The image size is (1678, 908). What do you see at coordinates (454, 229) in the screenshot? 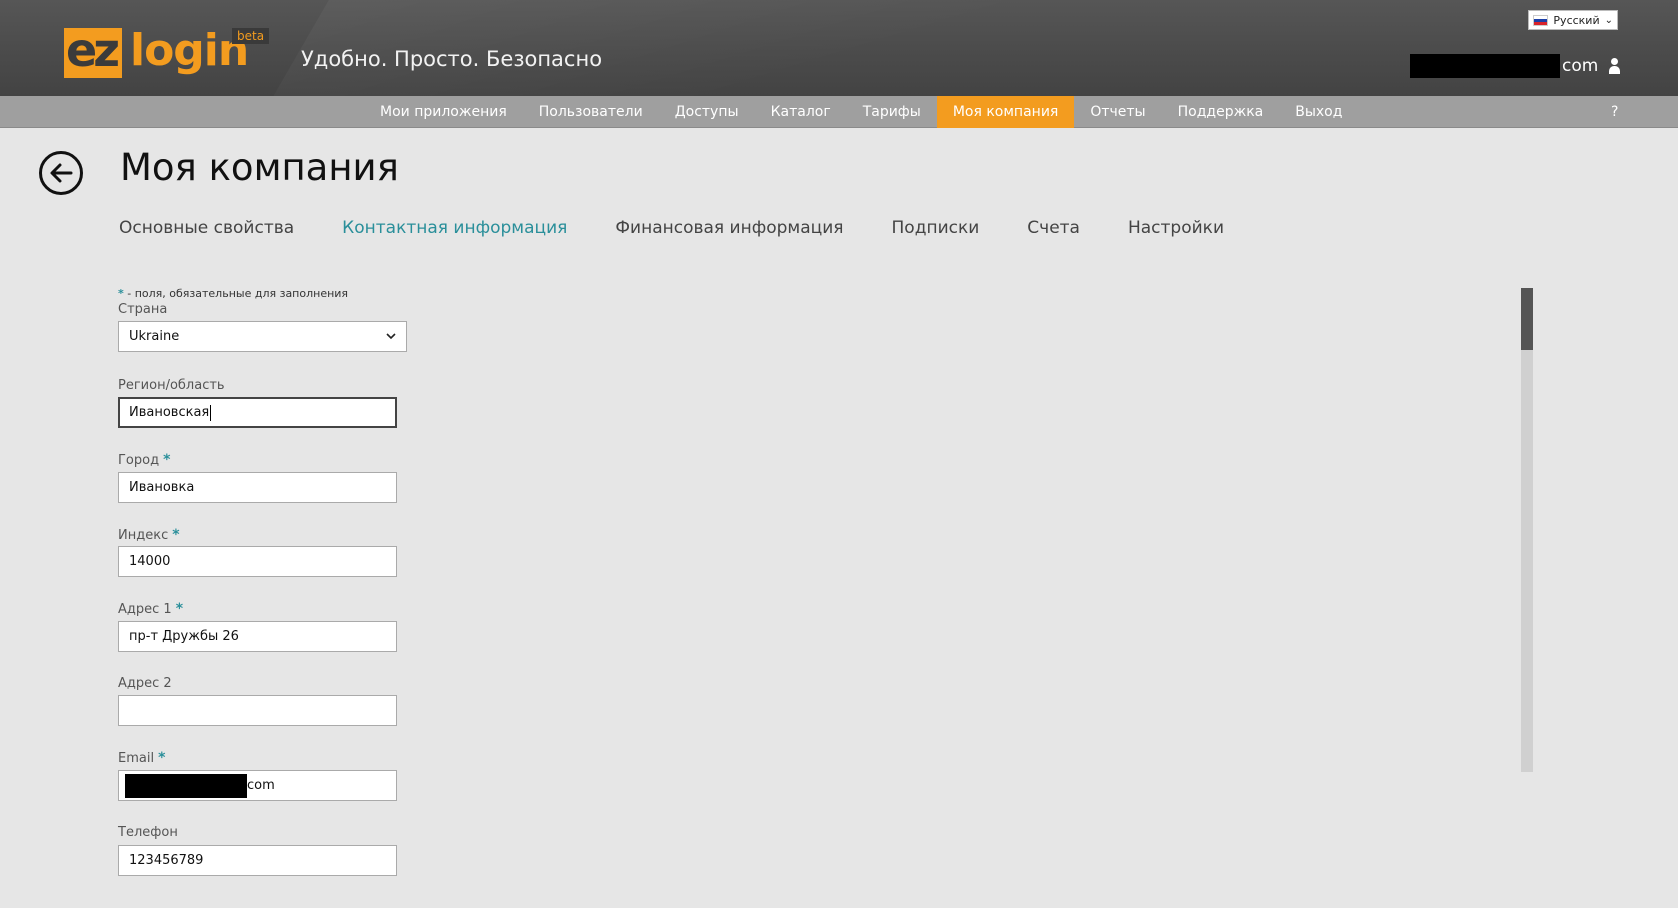
I see `tab: Контактная информация` at bounding box center [454, 229].